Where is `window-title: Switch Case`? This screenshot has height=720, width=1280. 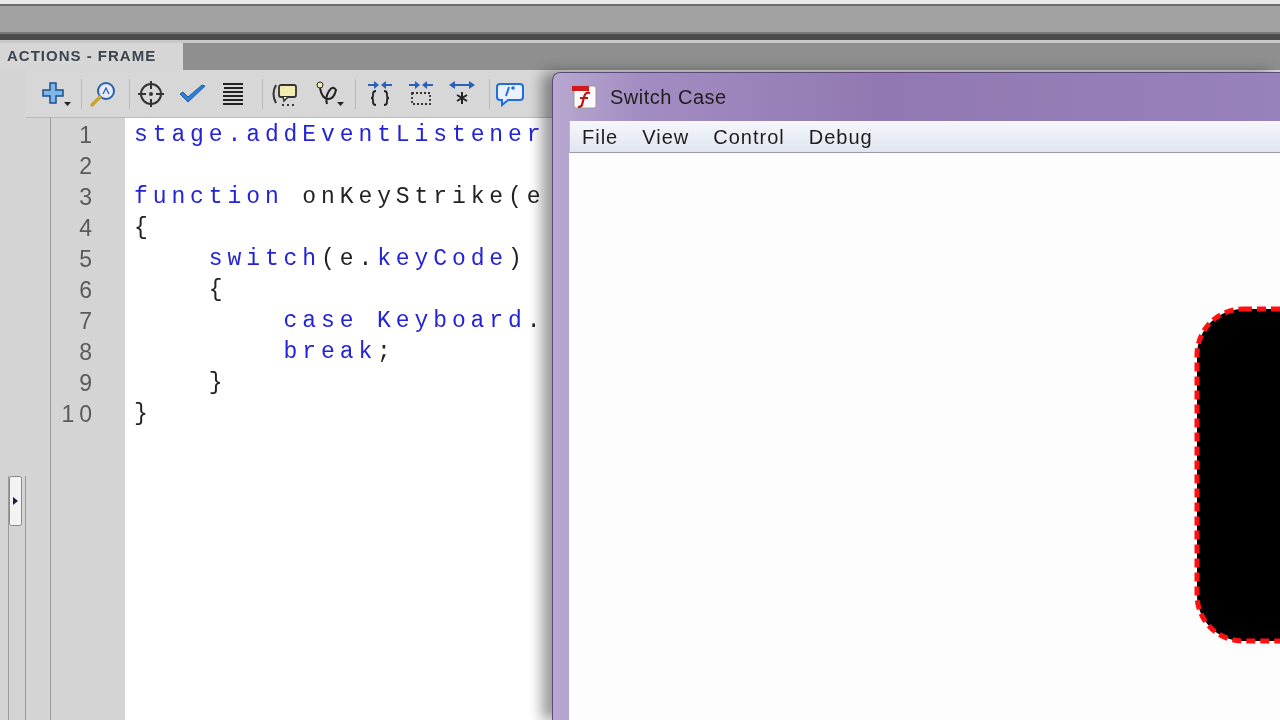
window-title: Switch Case is located at coordinates (668, 97).